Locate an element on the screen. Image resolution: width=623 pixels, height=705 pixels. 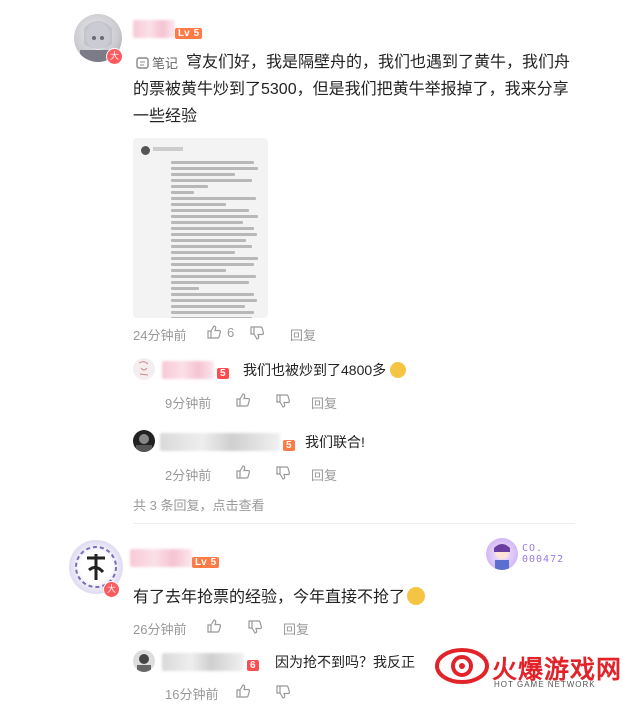
fan-badge-avatar is located at coordinates (502, 554).